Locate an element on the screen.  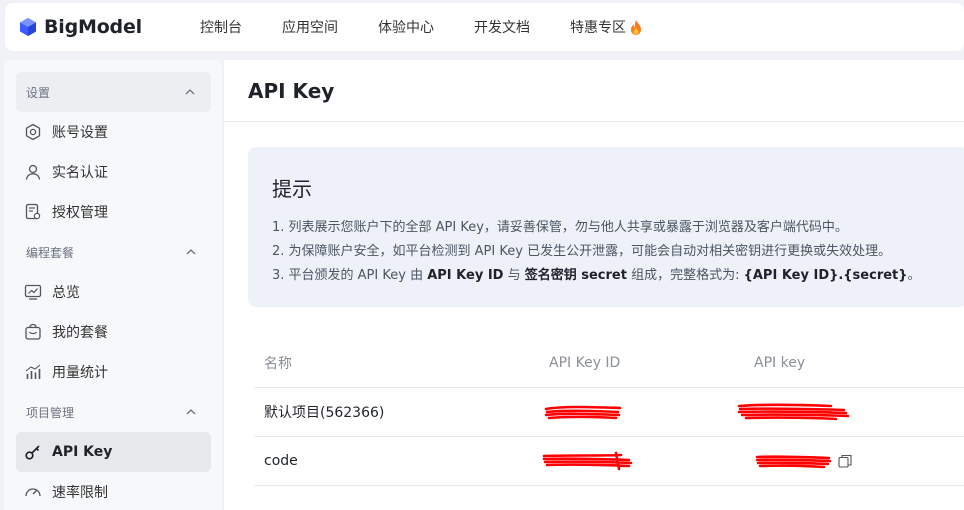
sidebar-group-coding-plan: 编程套餐 is located at coordinates (113, 252).